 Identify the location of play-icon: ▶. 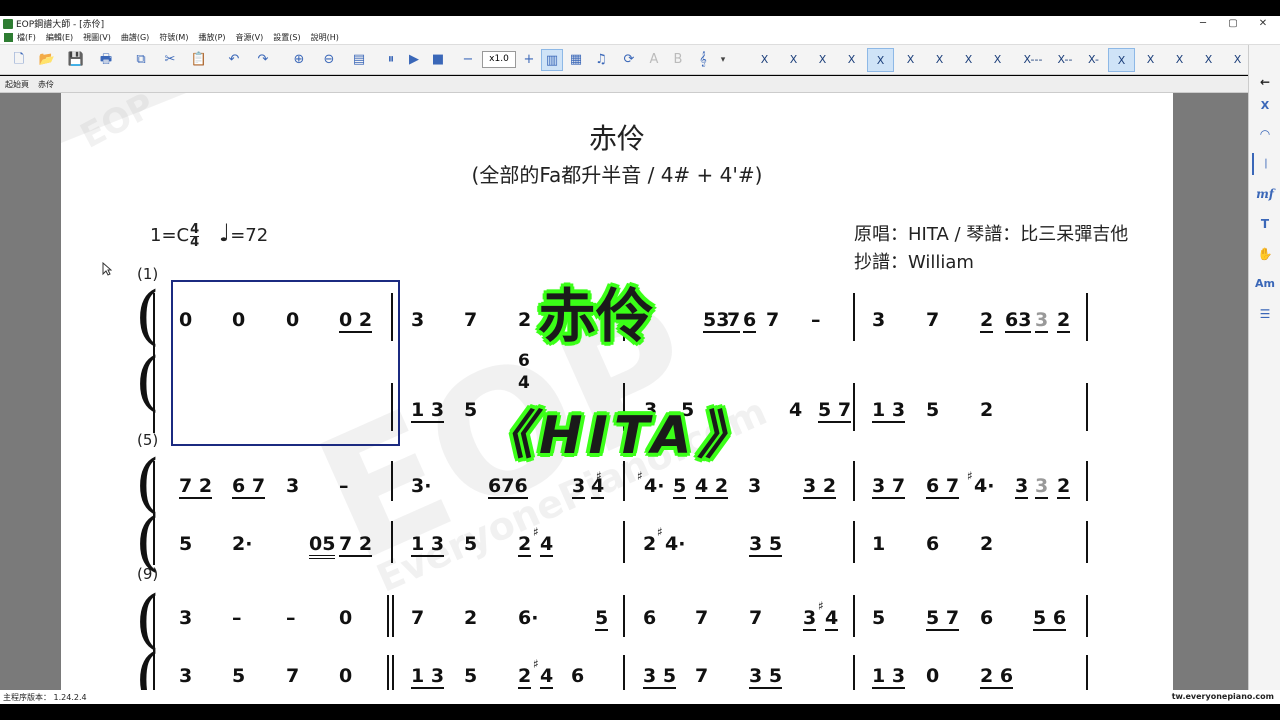
(414, 60).